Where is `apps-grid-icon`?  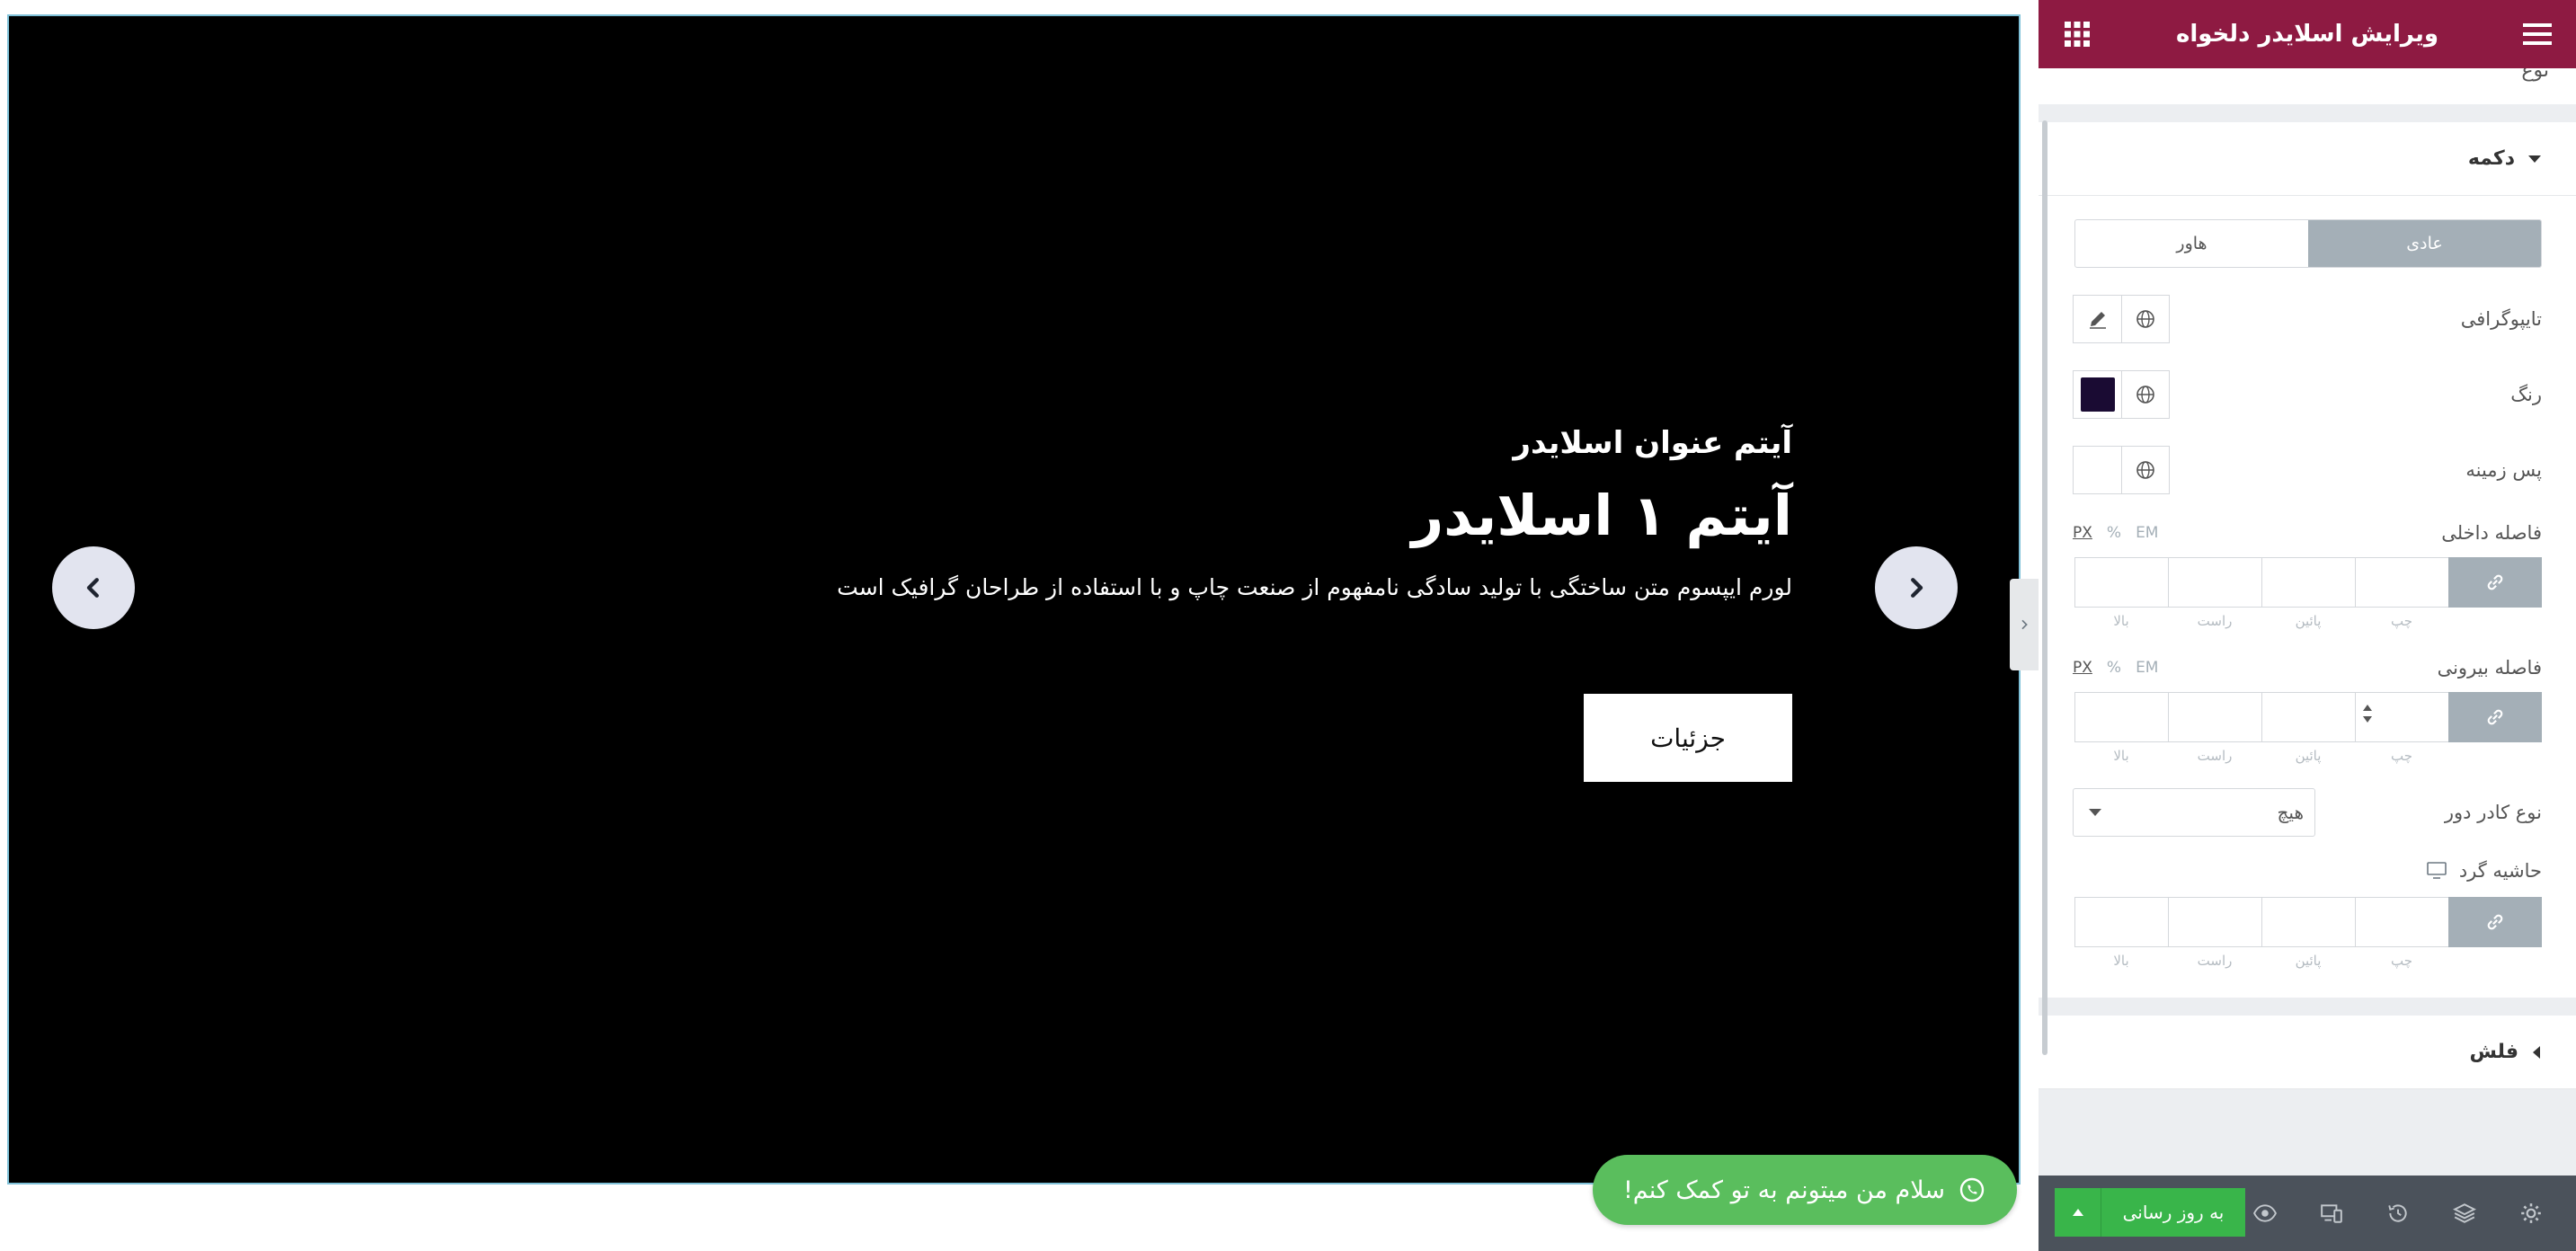 apps-grid-icon is located at coordinates (2077, 34).